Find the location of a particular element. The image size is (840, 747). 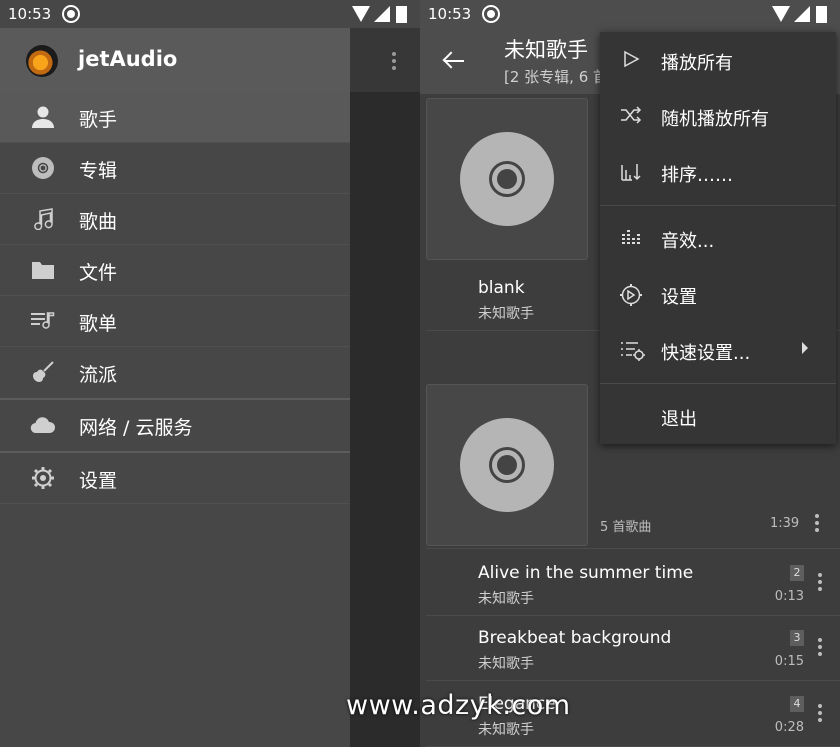

drawer-item-albums: 专辑 is located at coordinates (175, 168).